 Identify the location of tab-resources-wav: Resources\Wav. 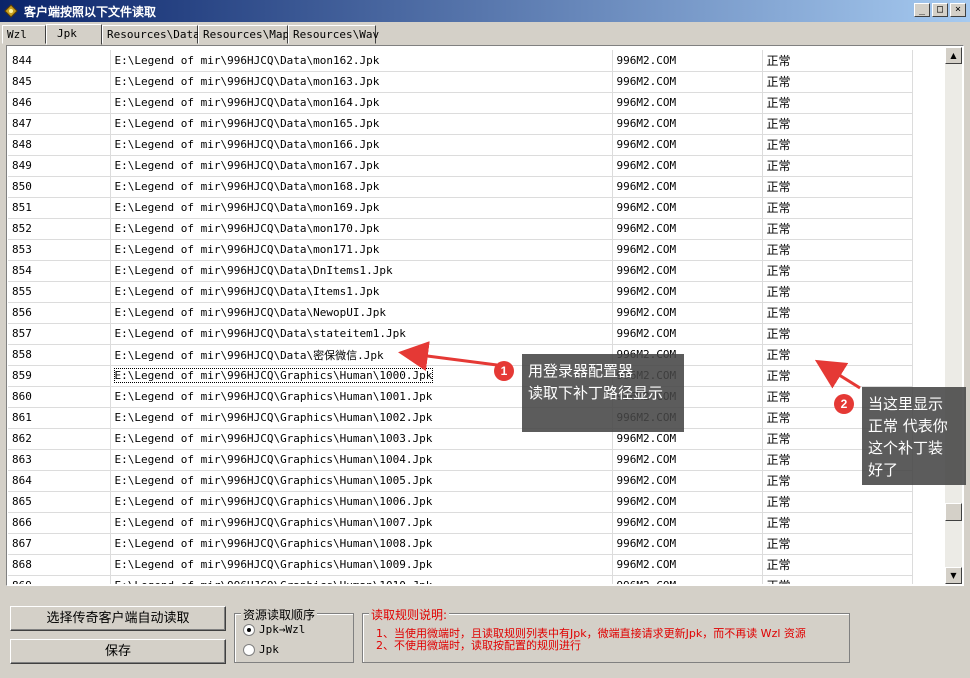
(333, 34).